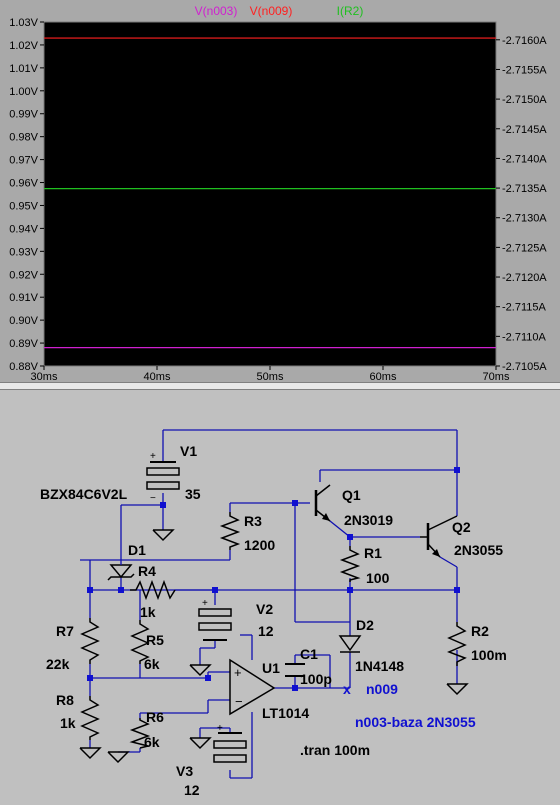 This screenshot has height=805, width=560. What do you see at coordinates (524, 130) in the screenshot?
I see `right-tick-label: -2.7145A` at bounding box center [524, 130].